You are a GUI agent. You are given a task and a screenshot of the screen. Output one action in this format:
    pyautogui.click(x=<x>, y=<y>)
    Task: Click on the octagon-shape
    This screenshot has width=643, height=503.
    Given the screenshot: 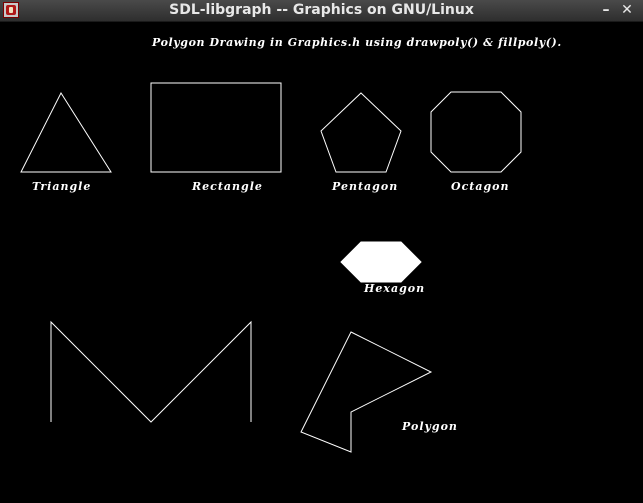 What is the action you would take?
    pyautogui.click(x=476, y=132)
    